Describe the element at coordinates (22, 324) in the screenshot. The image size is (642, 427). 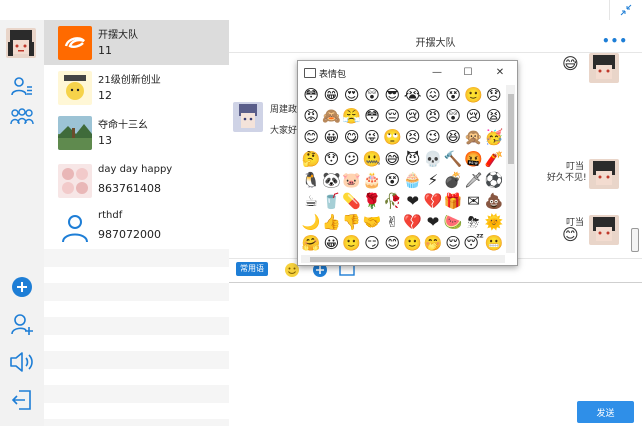
I see `add-friend-icon` at that location.